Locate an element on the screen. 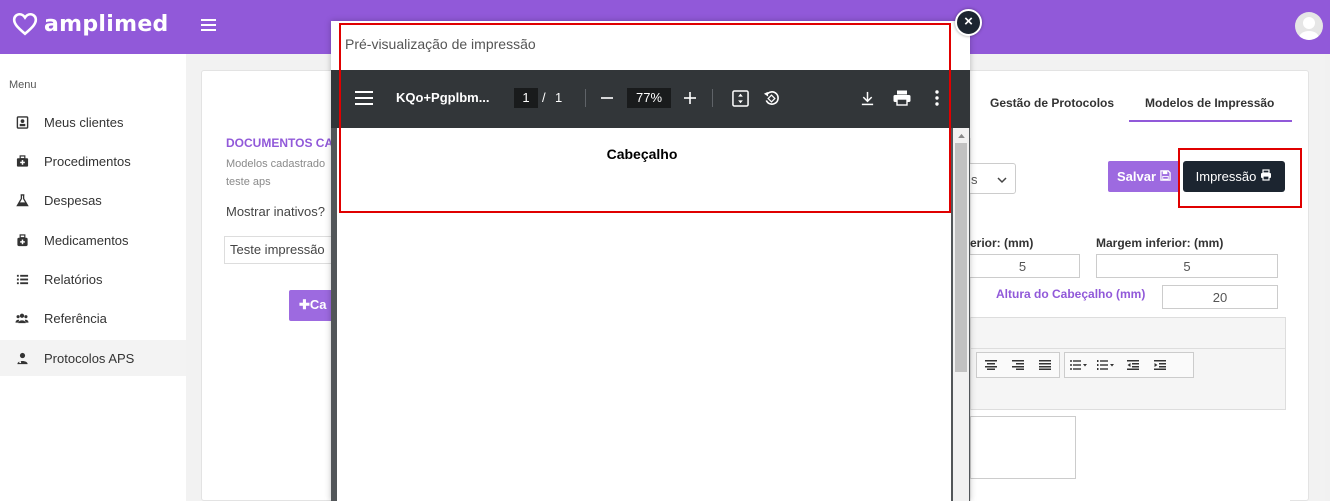 This screenshot has width=1330, height=501. sidebar-item-label: Protocolos APS is located at coordinates (89, 358).